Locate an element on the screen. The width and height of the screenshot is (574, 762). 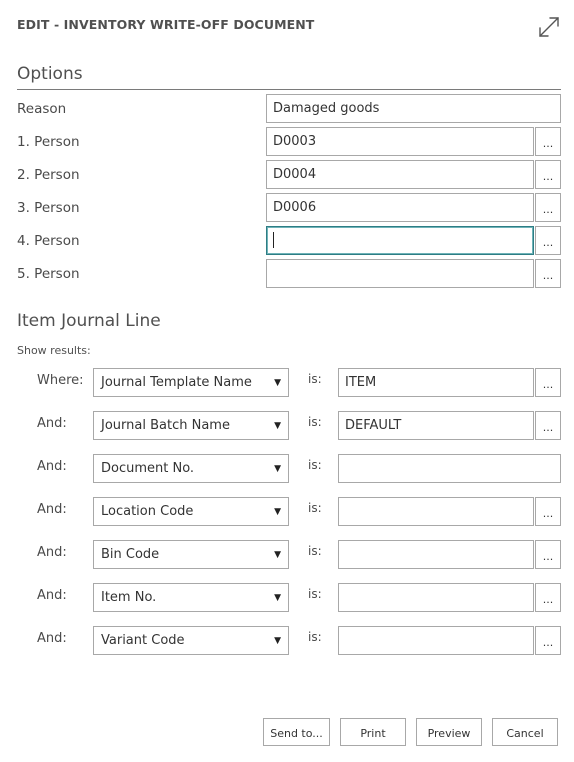
filter-field-select: Journal Template Name ▼ is located at coordinates (191, 382).